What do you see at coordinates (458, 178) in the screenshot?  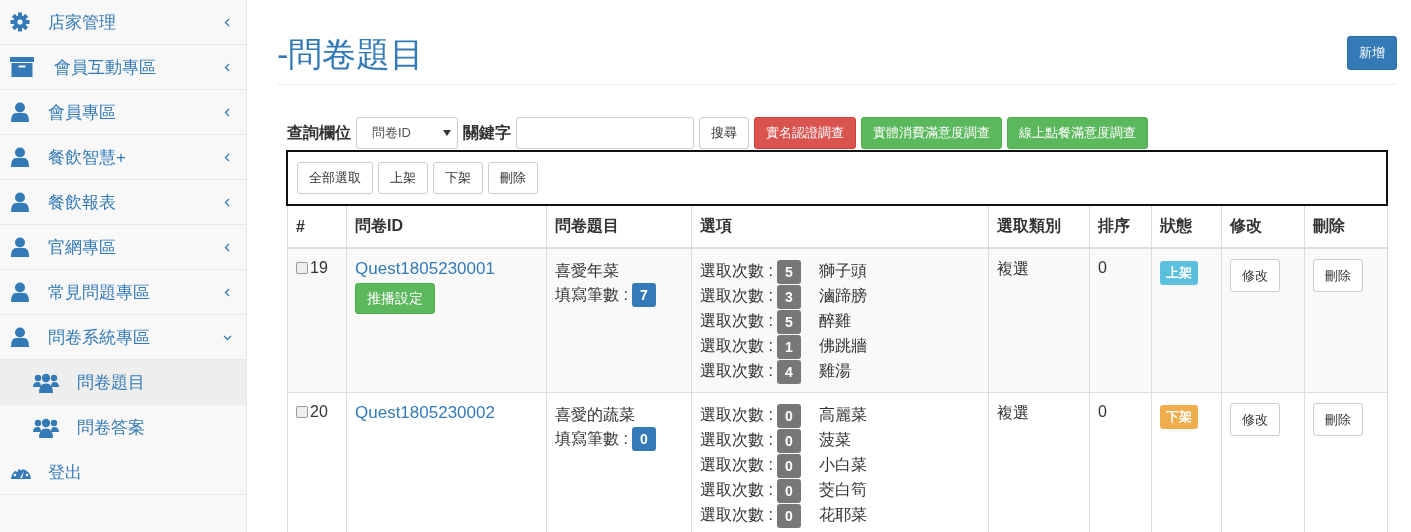 I see `toolbar-button: 下架` at bounding box center [458, 178].